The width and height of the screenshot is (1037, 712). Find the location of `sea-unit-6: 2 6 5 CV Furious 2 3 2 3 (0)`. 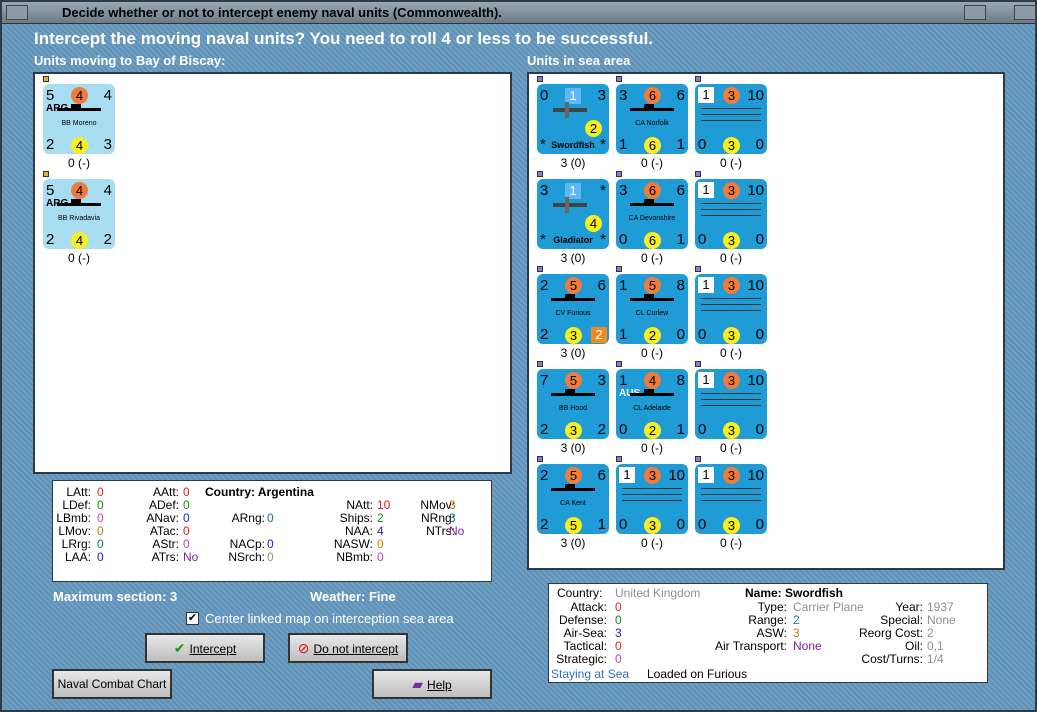

sea-unit-6: 2 6 5 CV Furious 2 3 2 3 (0) is located at coordinates (577, 313).